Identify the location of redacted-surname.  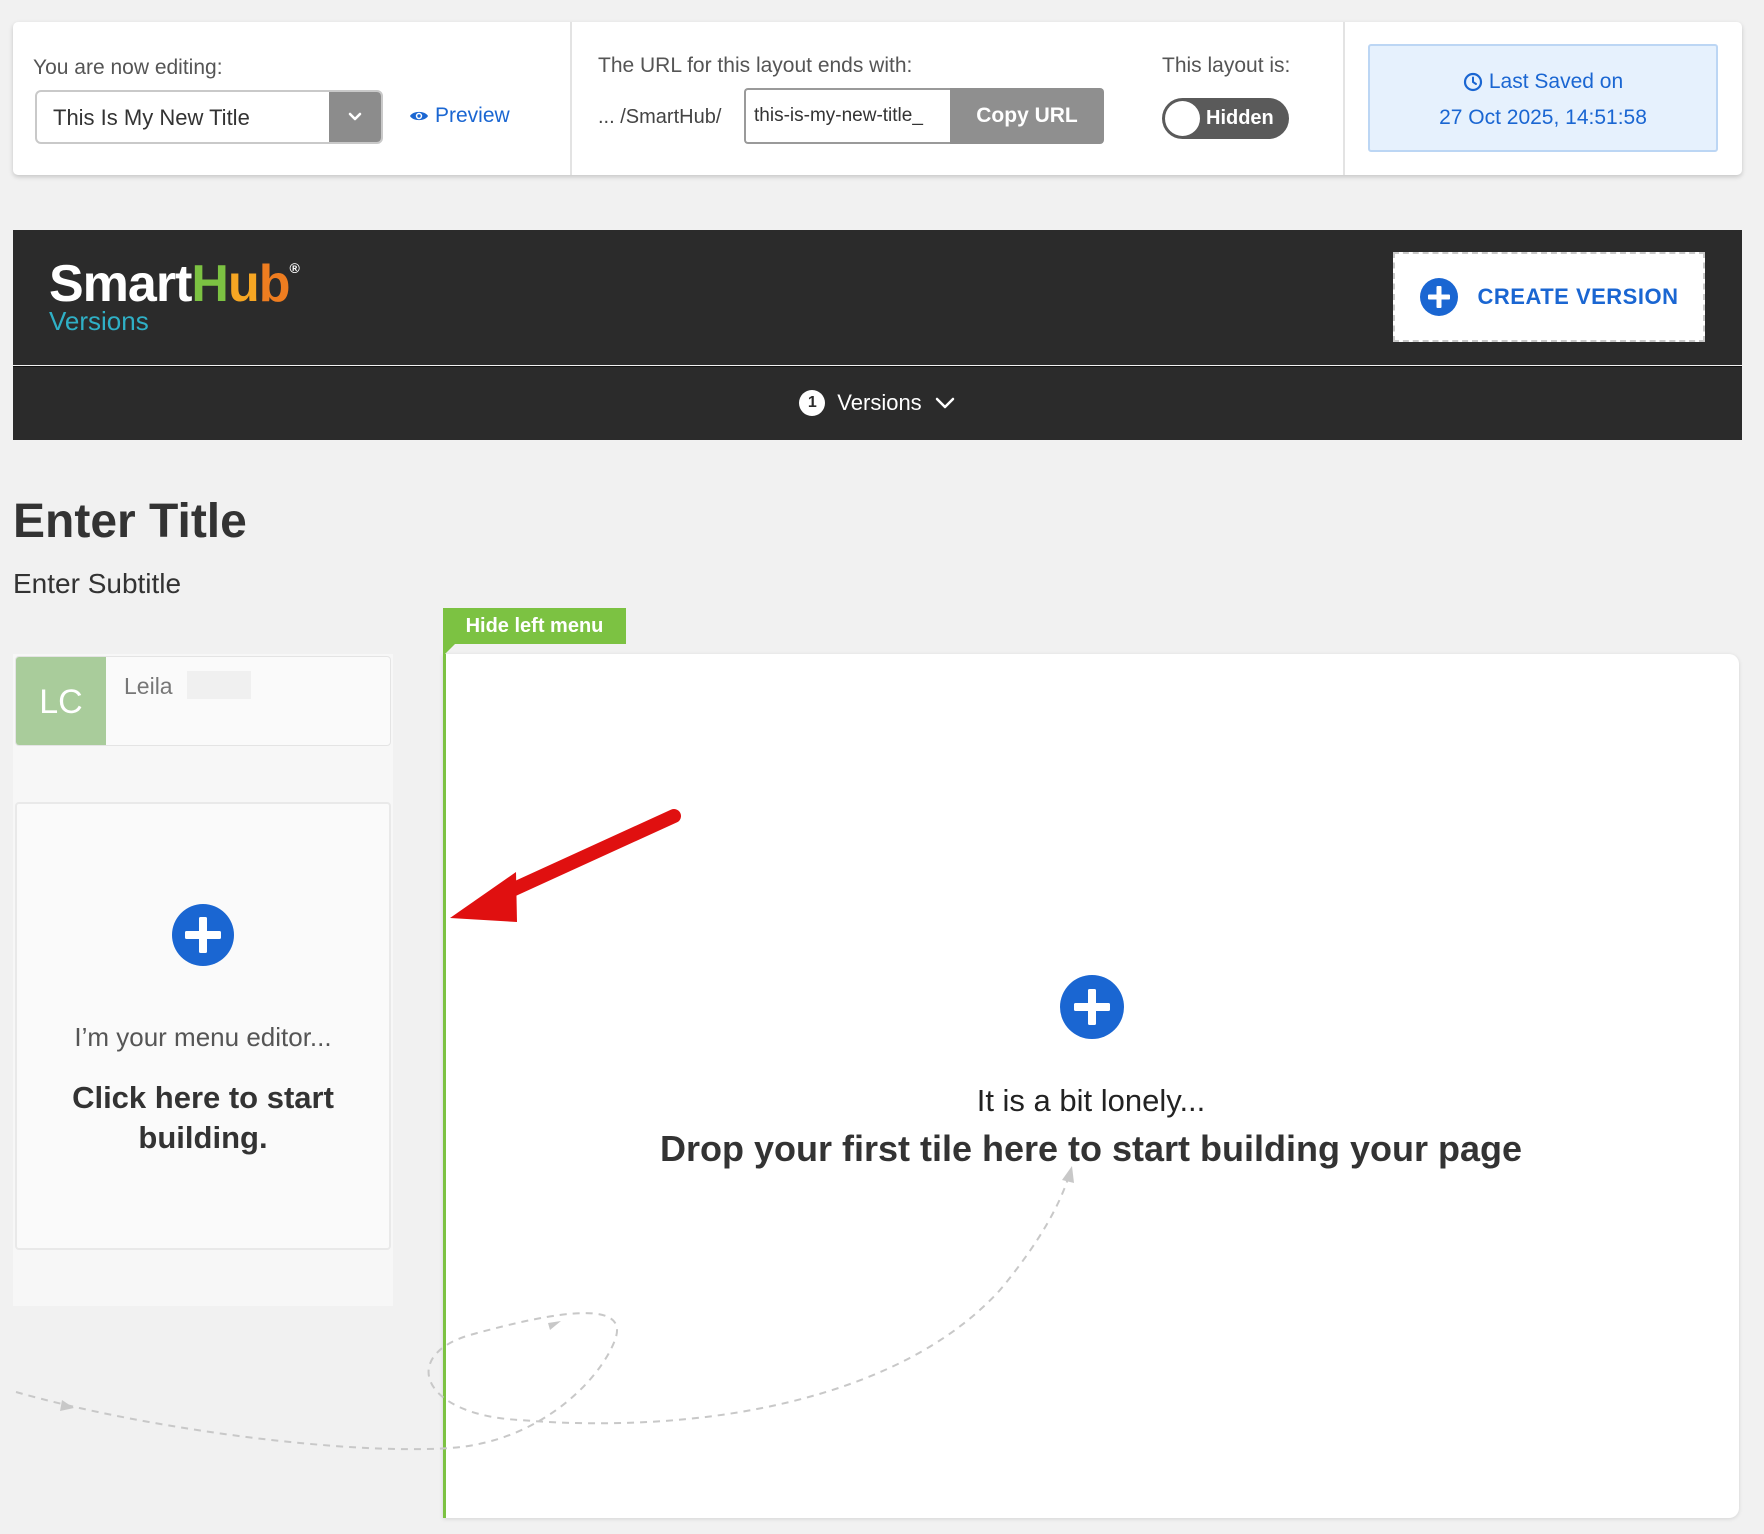
(219, 685).